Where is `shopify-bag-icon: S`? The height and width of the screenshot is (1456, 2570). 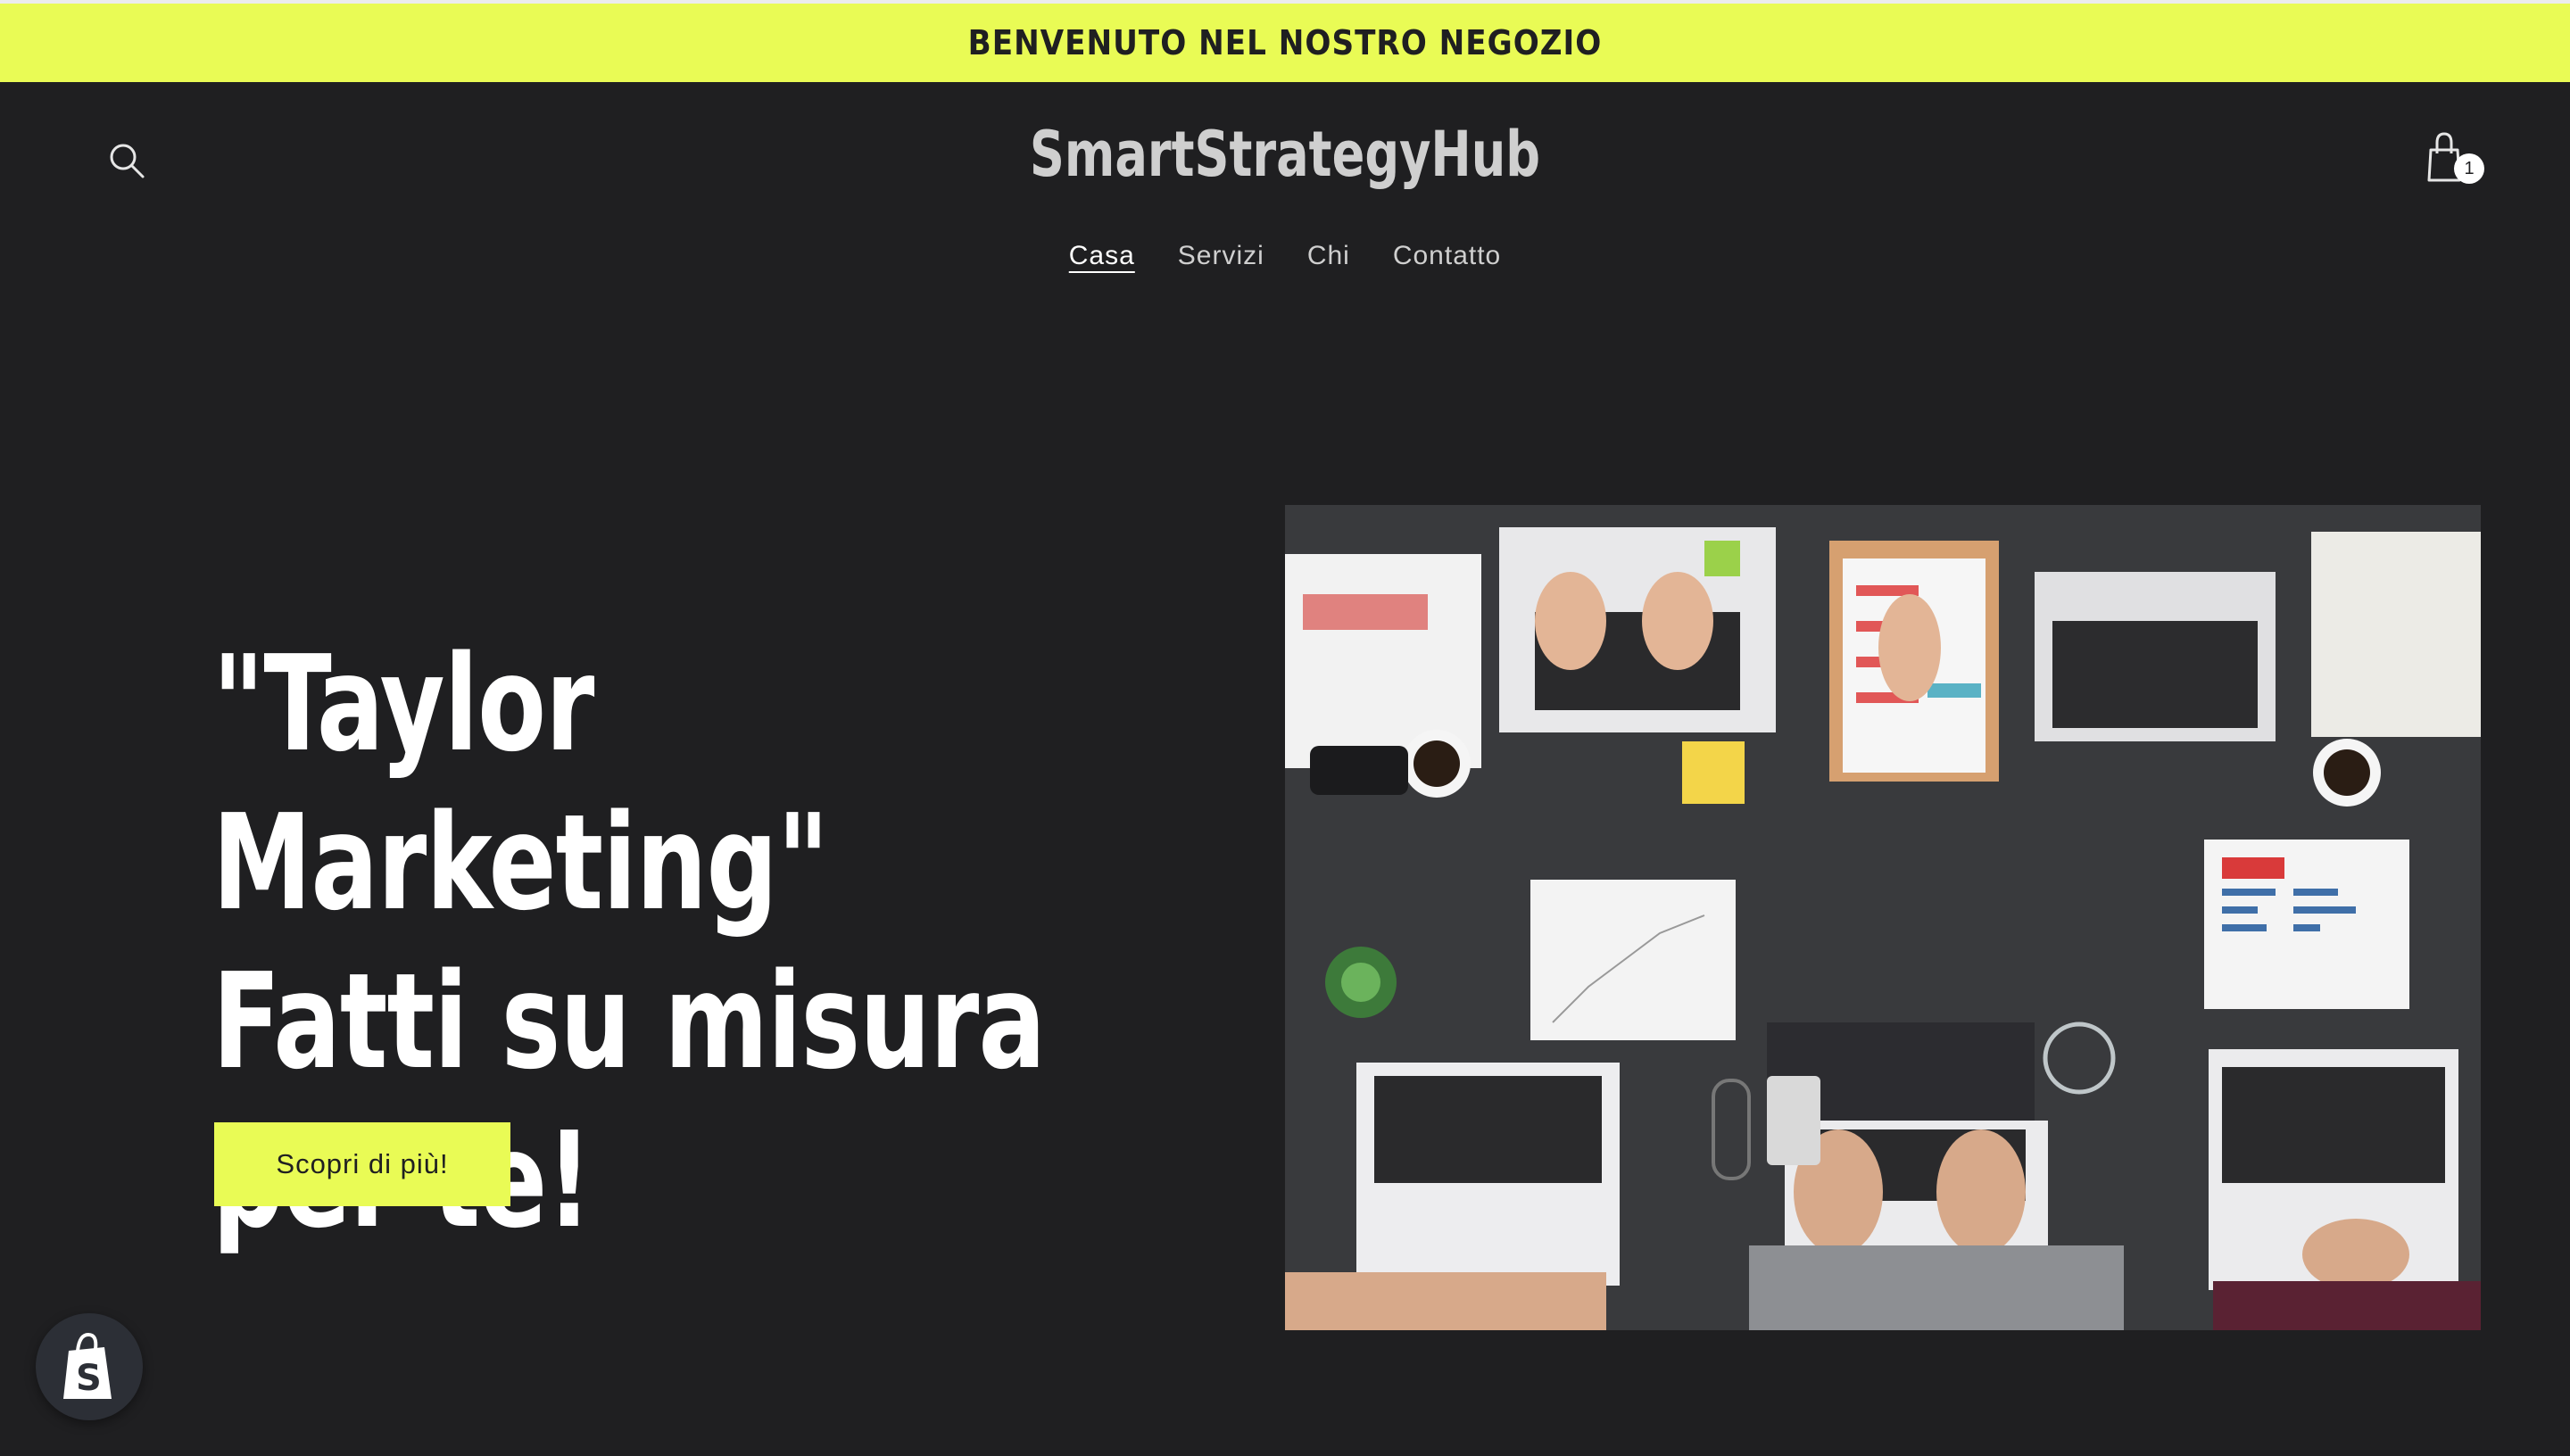
shopify-bag-icon: S is located at coordinates (88, 1365).